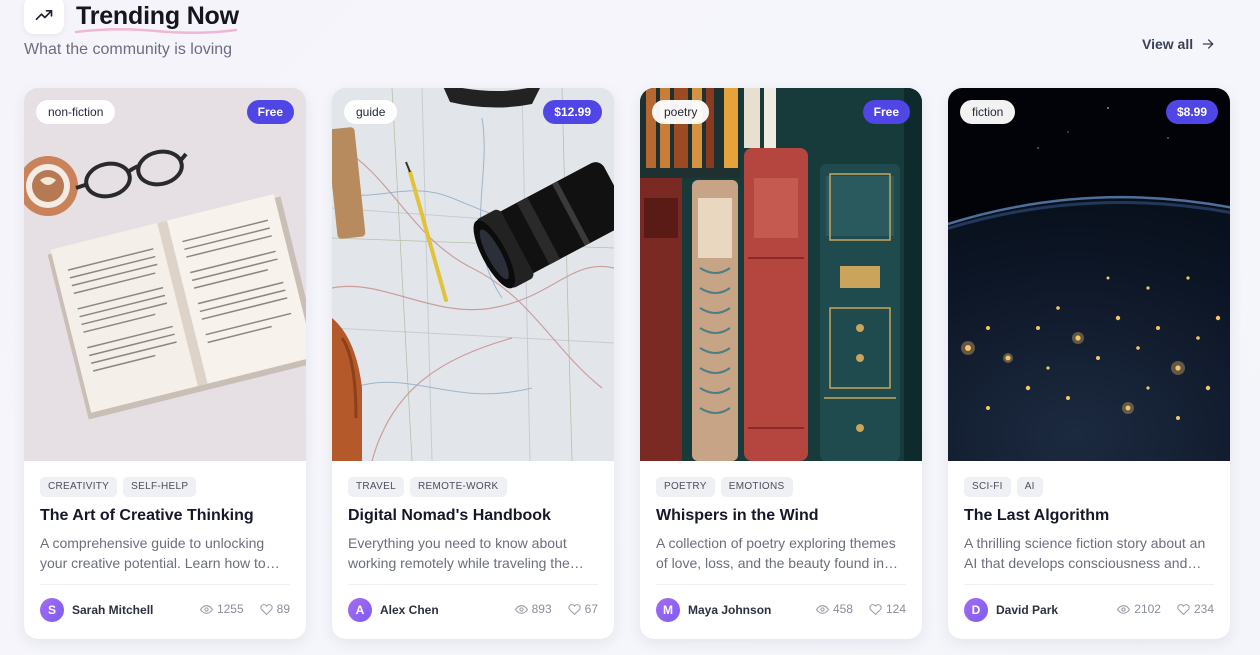  Describe the element at coordinates (458, 487) in the screenshot. I see `tag-chip: REMOTE-WORK` at that location.